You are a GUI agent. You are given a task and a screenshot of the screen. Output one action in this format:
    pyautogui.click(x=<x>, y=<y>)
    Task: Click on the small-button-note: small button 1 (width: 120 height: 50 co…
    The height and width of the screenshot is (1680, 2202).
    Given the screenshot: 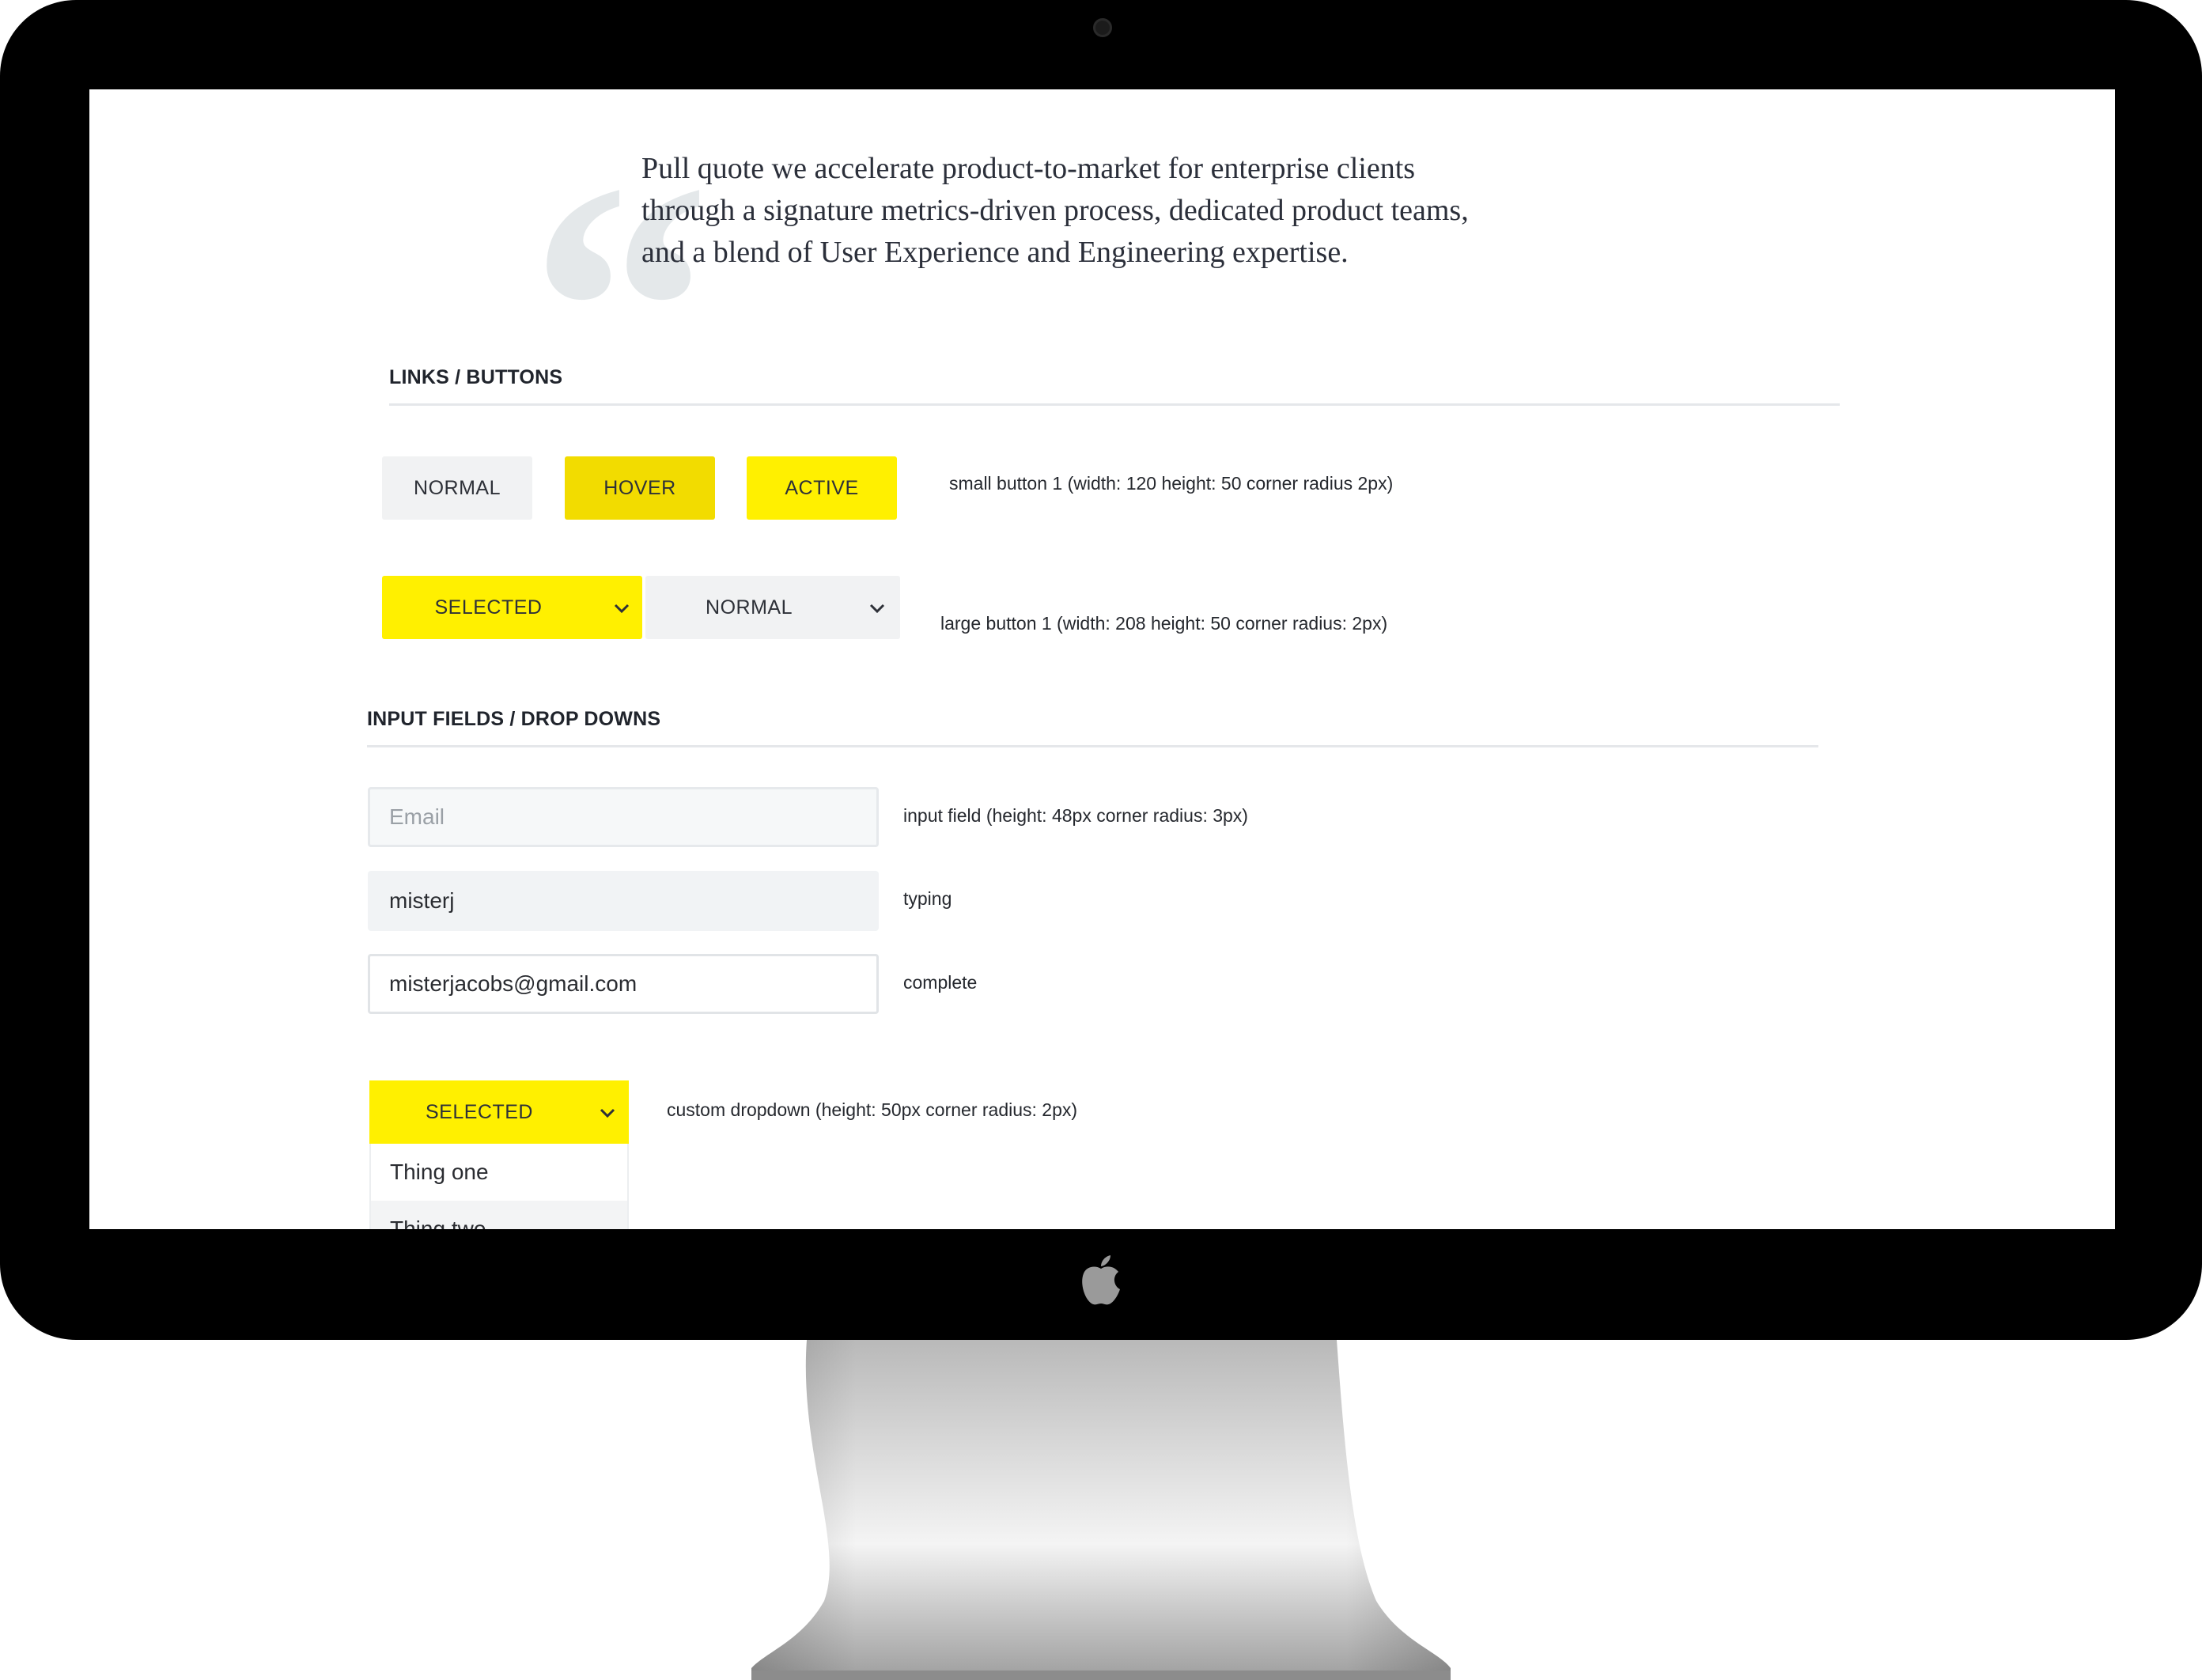 What is the action you would take?
    pyautogui.click(x=1171, y=483)
    